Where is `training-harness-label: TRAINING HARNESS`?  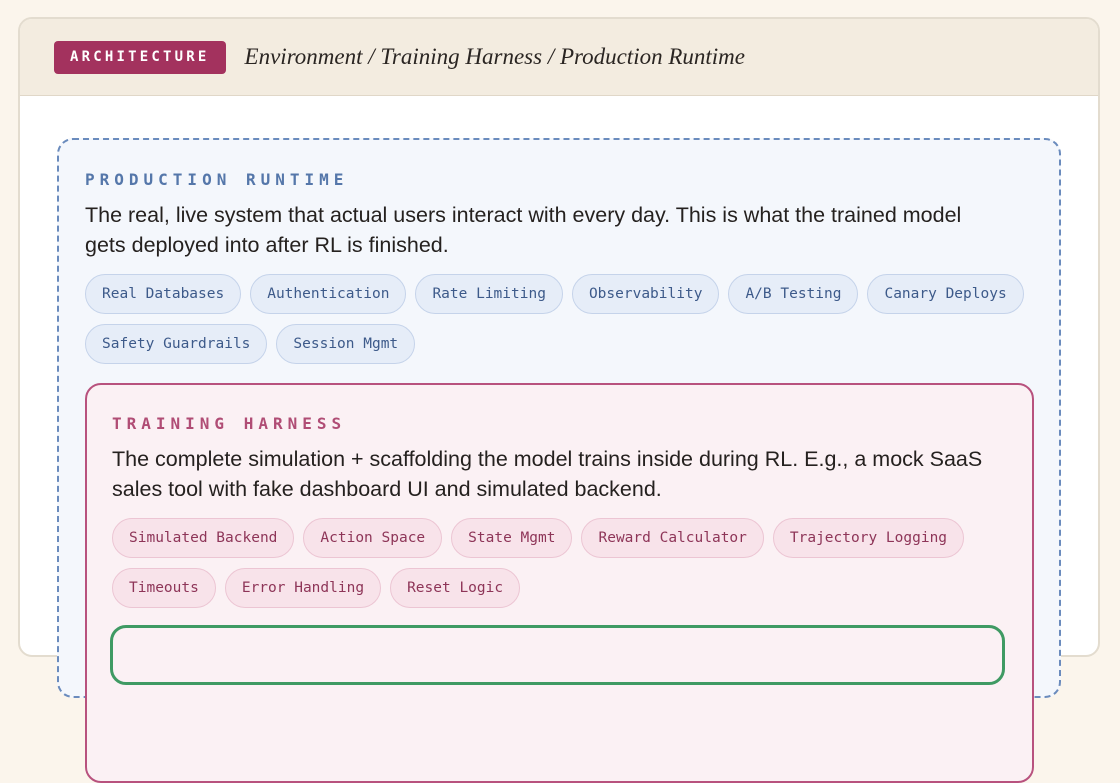
training-harness-label: TRAINING HARNESS is located at coordinates (229, 423).